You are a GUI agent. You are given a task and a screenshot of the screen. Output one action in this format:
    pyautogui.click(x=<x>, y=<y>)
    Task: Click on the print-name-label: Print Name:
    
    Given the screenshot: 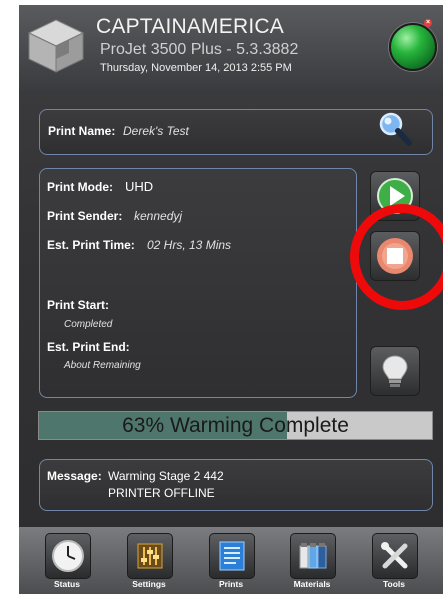 What is the action you would take?
    pyautogui.click(x=82, y=131)
    